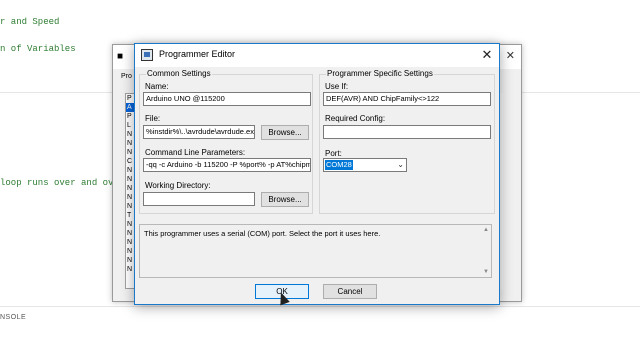 The image size is (640, 360). What do you see at coordinates (339, 165) in the screenshot?
I see `port-selected-value: COM28` at bounding box center [339, 165].